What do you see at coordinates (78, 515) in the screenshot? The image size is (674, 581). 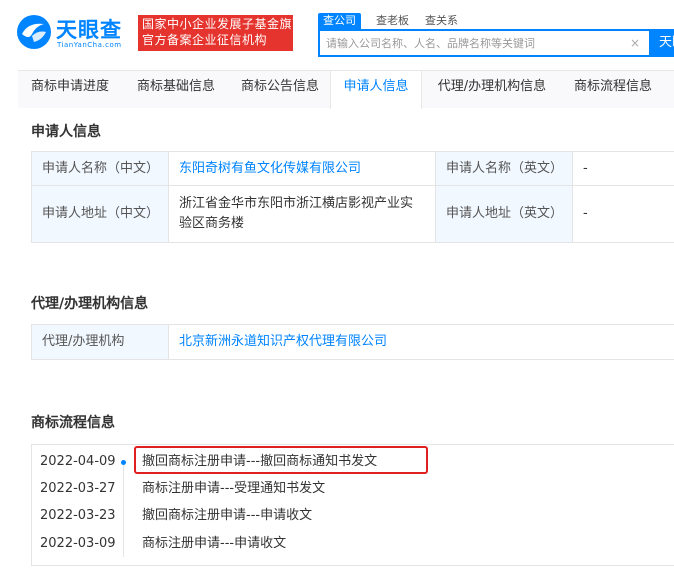 I see `flow-date: 2022-03-23` at bounding box center [78, 515].